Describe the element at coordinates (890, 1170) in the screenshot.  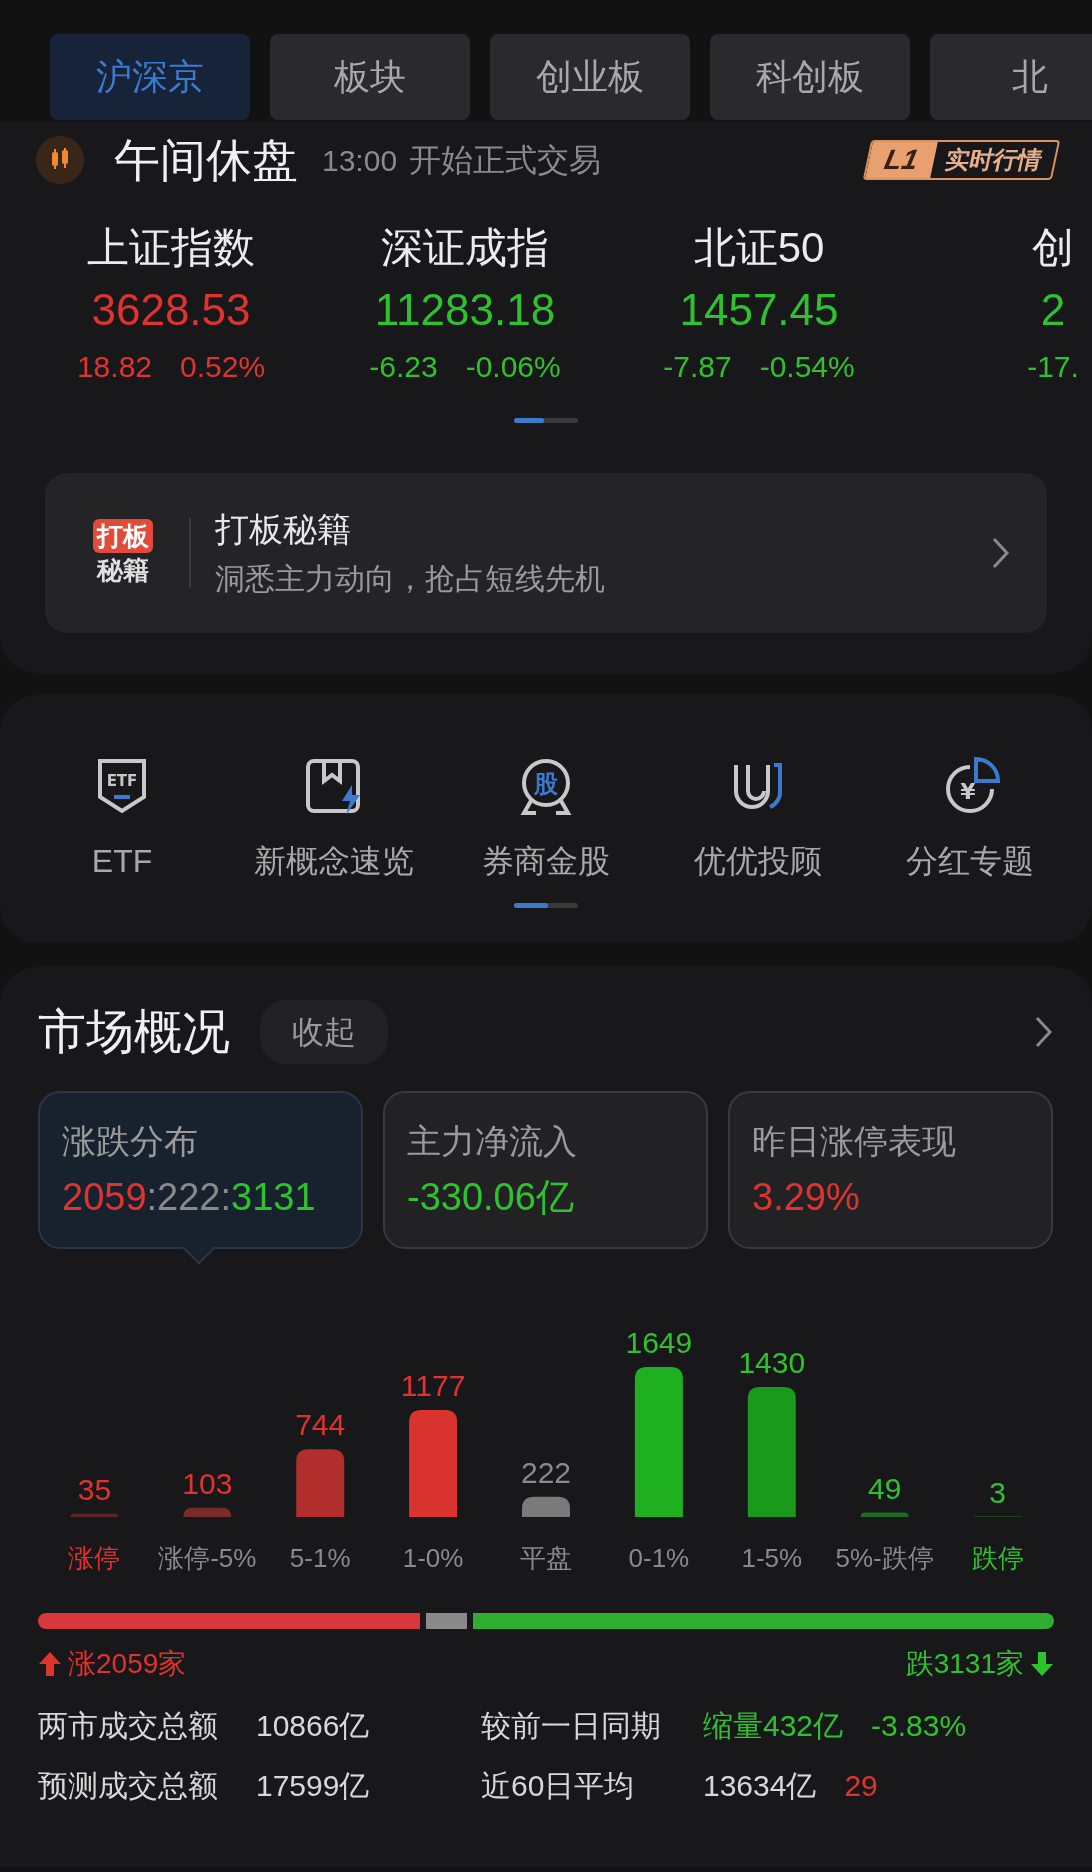
I see `stat-card: 昨日涨停表现 3.29%` at that location.